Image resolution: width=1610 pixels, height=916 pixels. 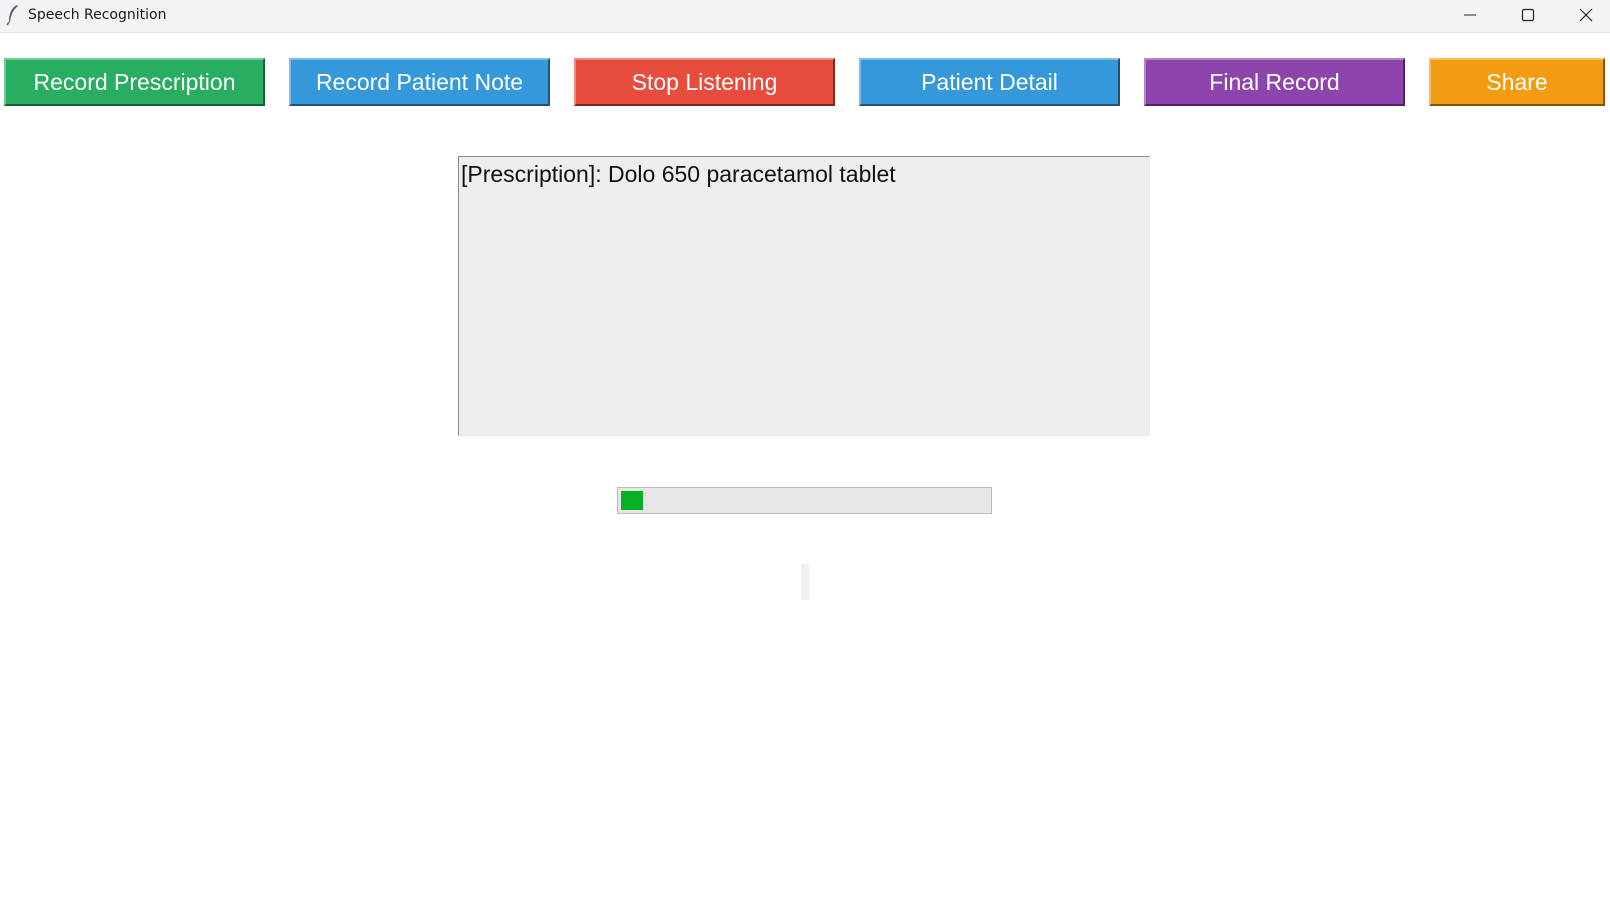 I want to click on minimize-icon, so click(x=1470, y=15).